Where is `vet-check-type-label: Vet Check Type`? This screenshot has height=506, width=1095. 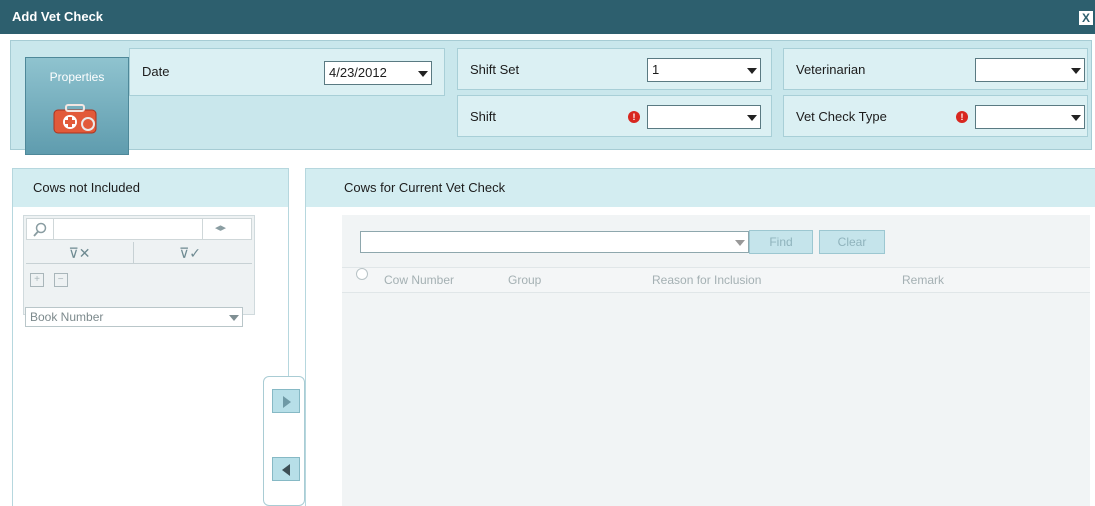 vet-check-type-label: Vet Check Type is located at coordinates (841, 116).